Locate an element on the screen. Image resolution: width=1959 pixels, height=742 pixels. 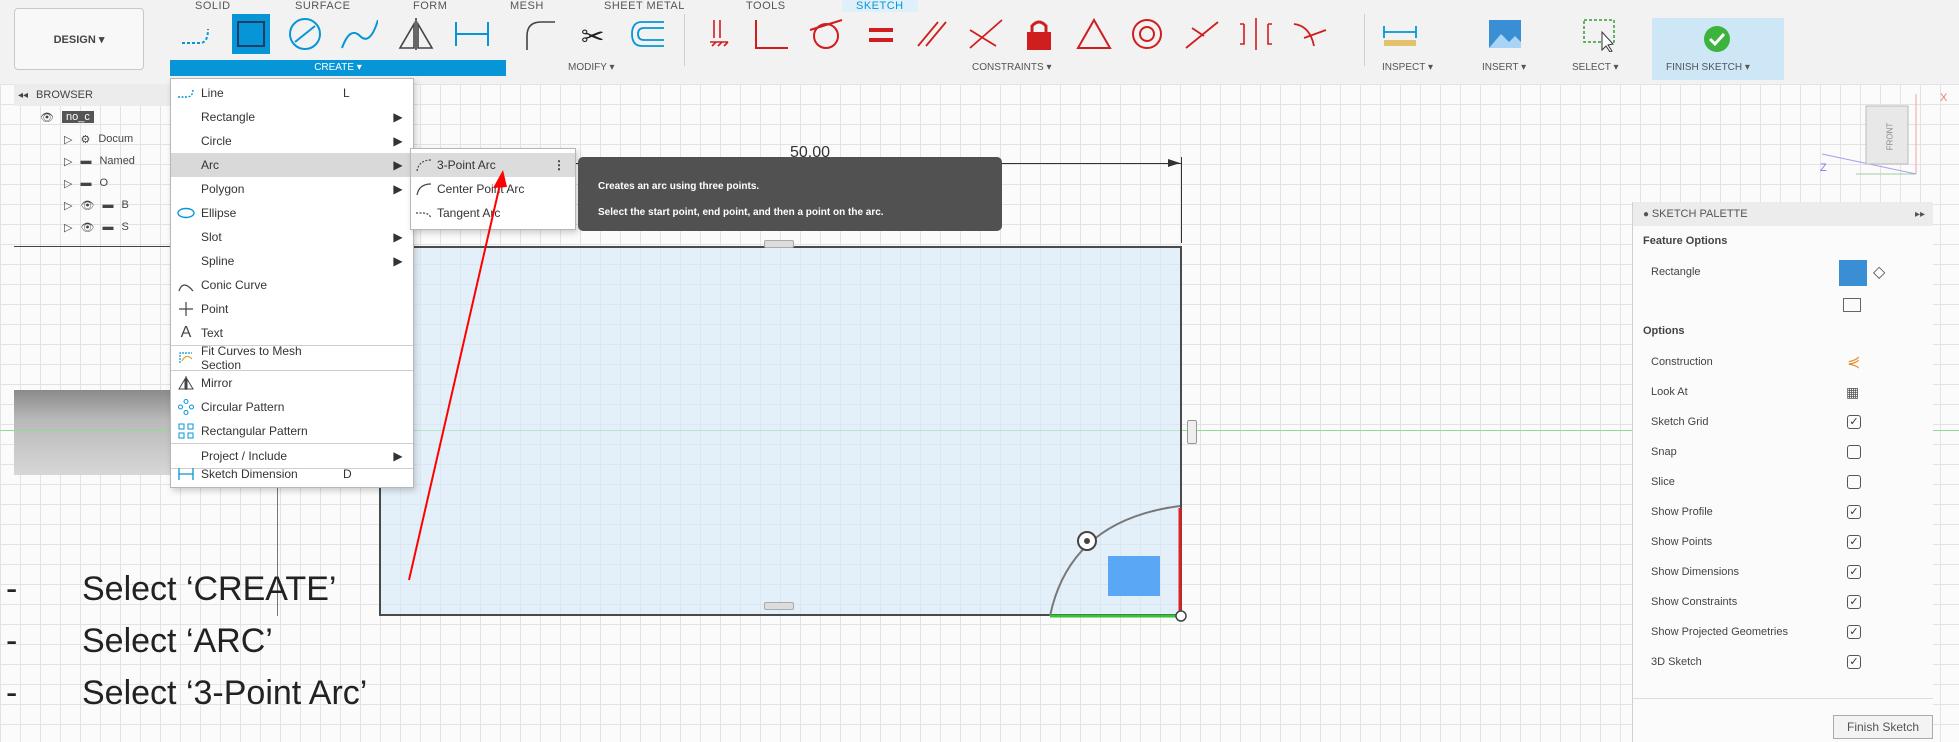
collinear-icon is located at coordinates (985, 34).